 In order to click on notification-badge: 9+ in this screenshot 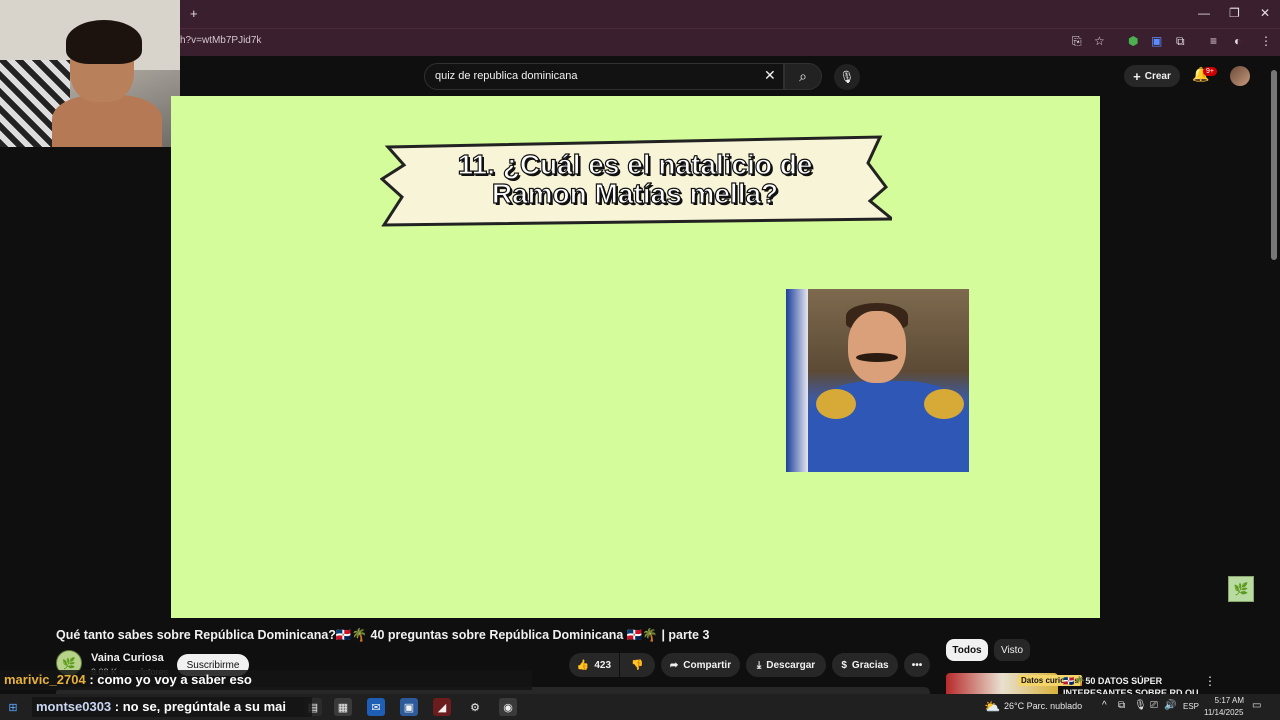, I will do `click(1210, 71)`.